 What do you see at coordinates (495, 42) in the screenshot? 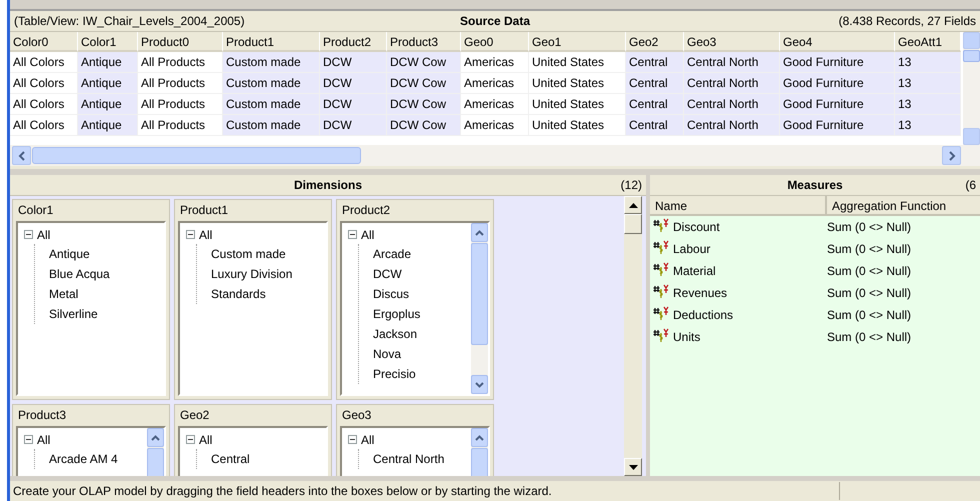
I see `column-header: Geo0` at bounding box center [495, 42].